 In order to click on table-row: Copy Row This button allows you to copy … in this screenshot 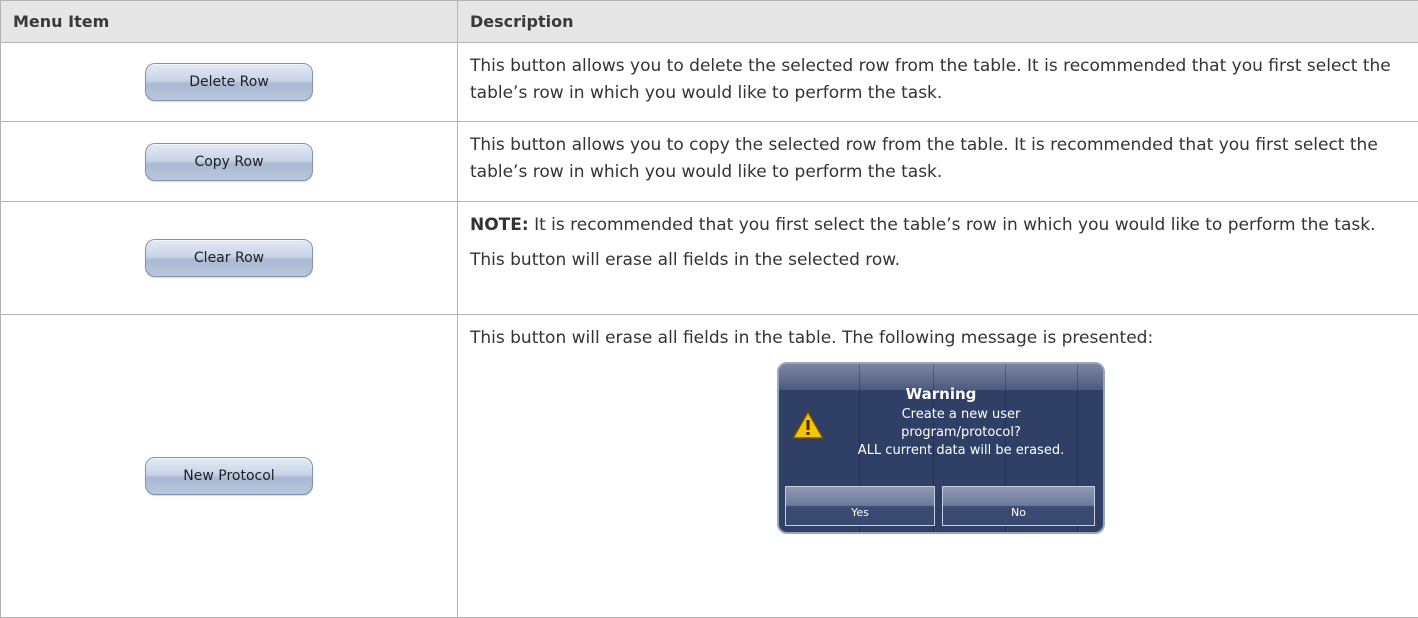, I will do `click(709, 162)`.